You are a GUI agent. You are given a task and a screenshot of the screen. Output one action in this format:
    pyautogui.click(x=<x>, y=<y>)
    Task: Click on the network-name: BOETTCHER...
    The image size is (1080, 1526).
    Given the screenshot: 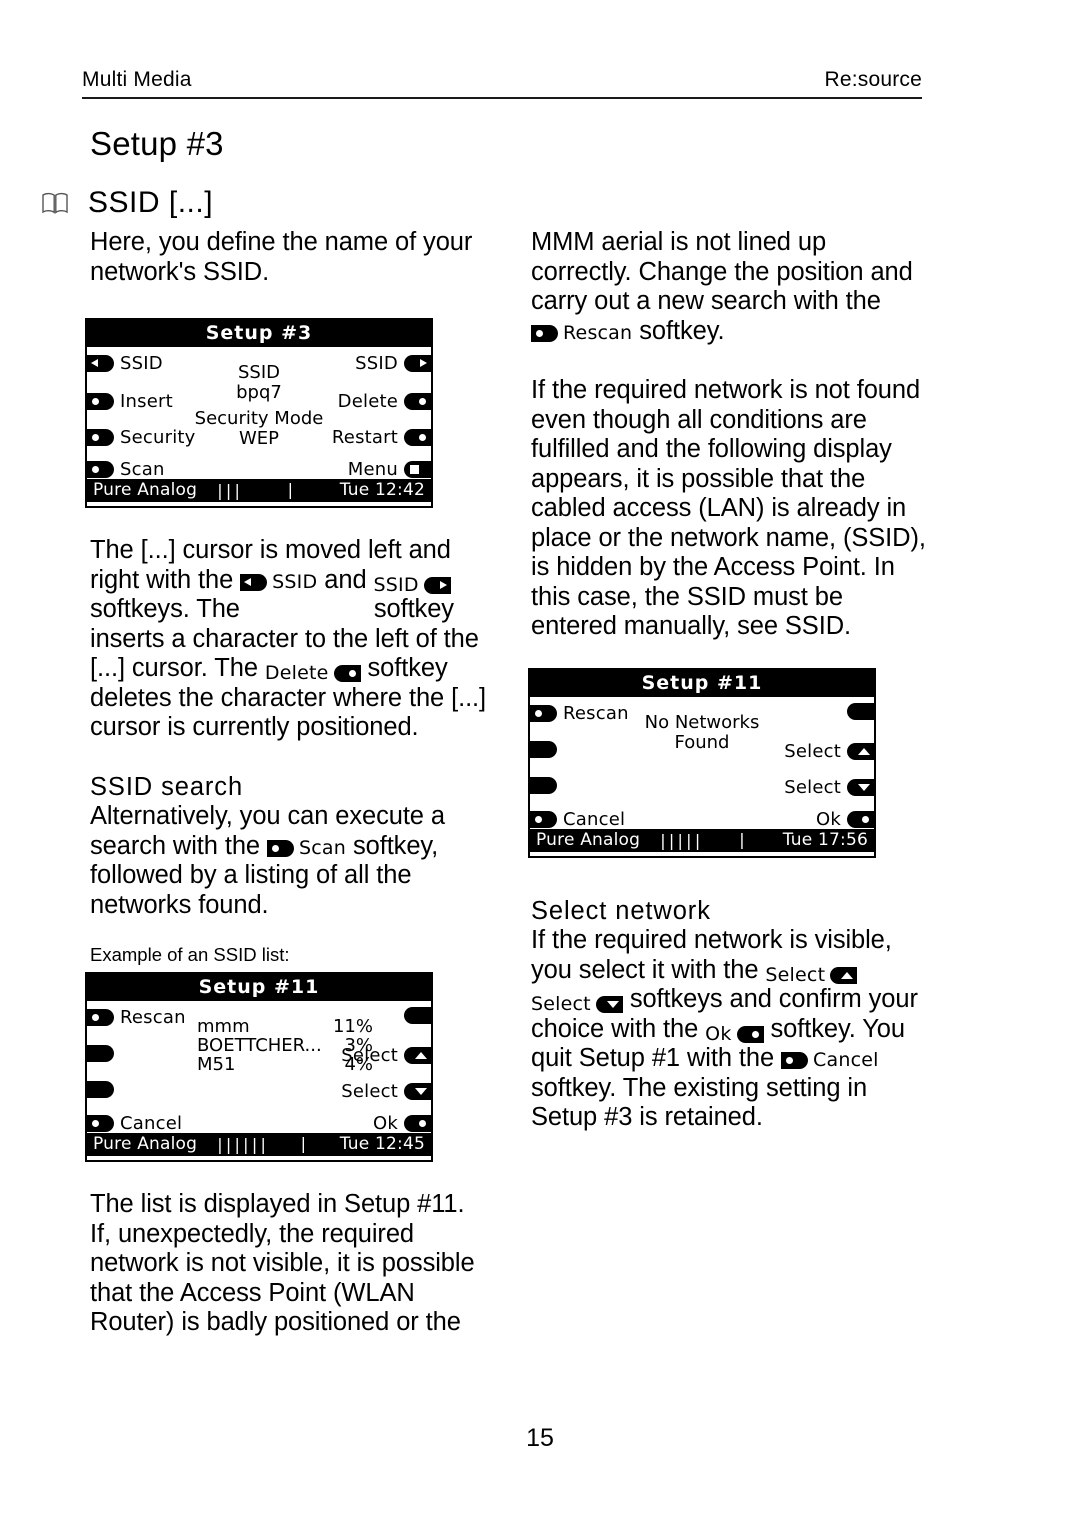 What is the action you would take?
    pyautogui.click(x=259, y=1045)
    